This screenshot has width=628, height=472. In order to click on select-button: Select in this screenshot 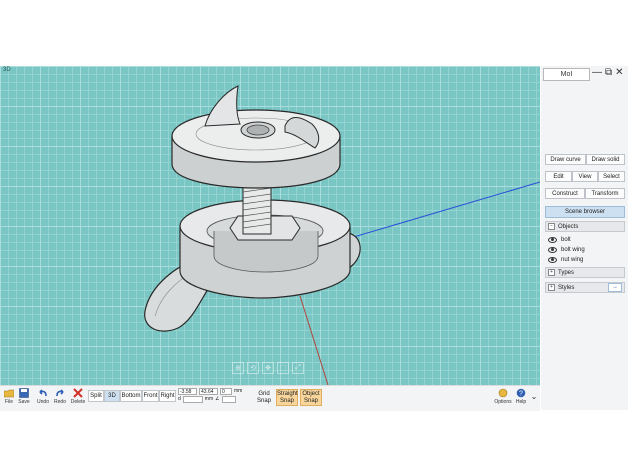, I will do `click(611, 176)`.